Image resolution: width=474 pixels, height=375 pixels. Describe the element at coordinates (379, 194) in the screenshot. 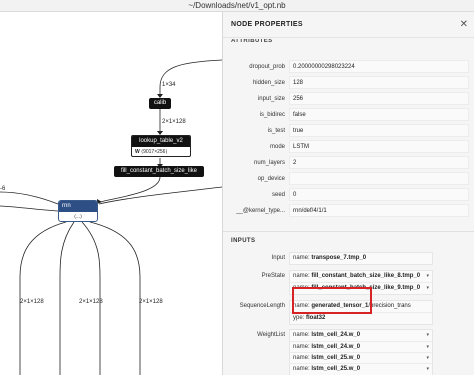

I see `attribute-value: 0` at that location.